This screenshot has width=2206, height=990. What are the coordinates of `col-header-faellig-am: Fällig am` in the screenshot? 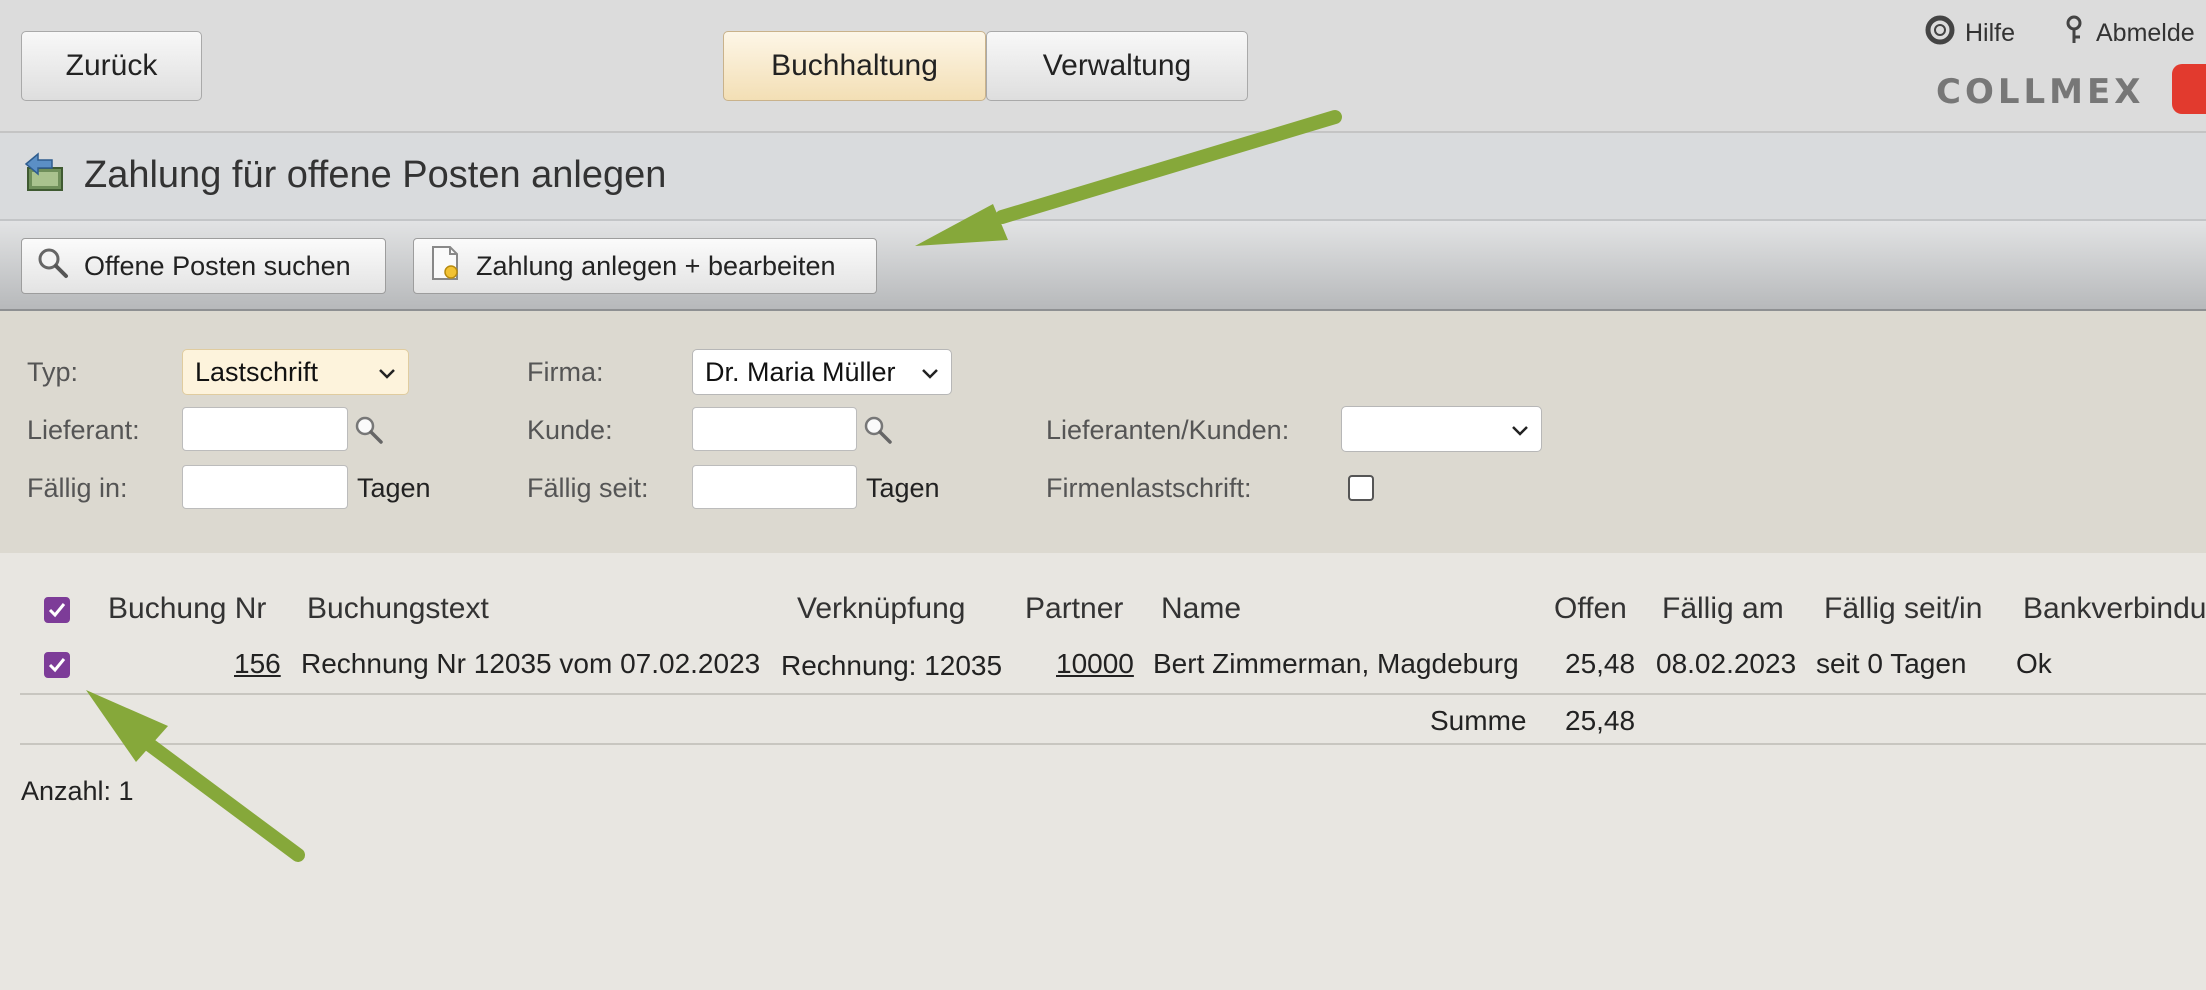 It's located at (1723, 609).